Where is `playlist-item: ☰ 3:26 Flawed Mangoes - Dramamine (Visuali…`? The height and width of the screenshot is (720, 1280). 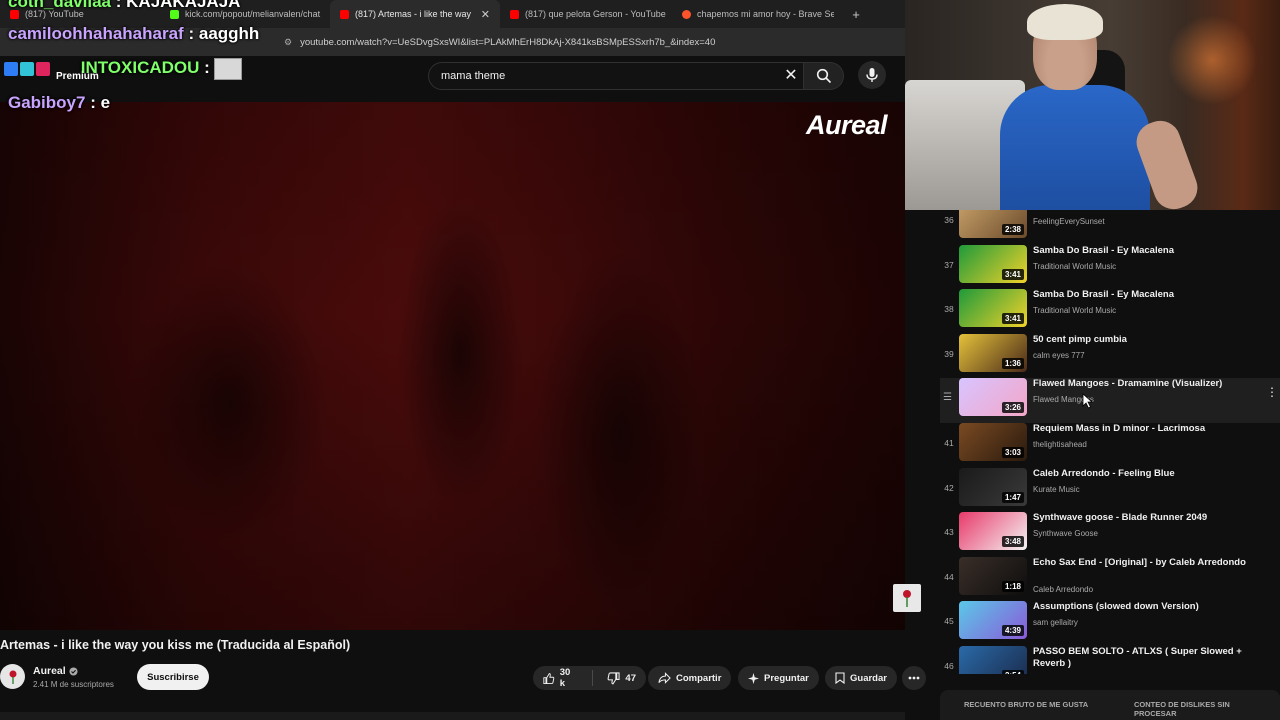 playlist-item: ☰ 3:26 Flawed Mangoes - Dramamine (Visuali… is located at coordinates (1110, 400).